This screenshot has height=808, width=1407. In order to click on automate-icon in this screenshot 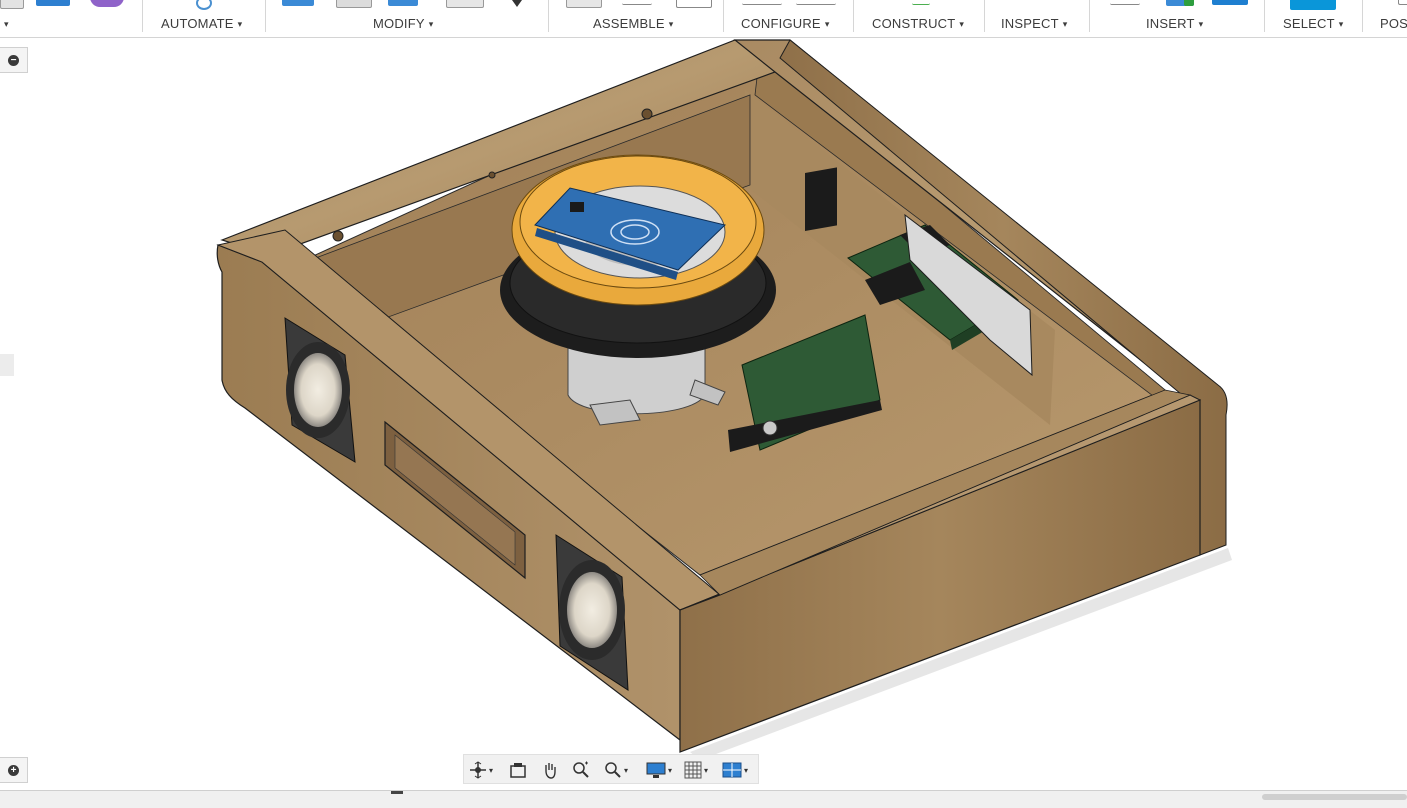, I will do `click(204, 5)`.